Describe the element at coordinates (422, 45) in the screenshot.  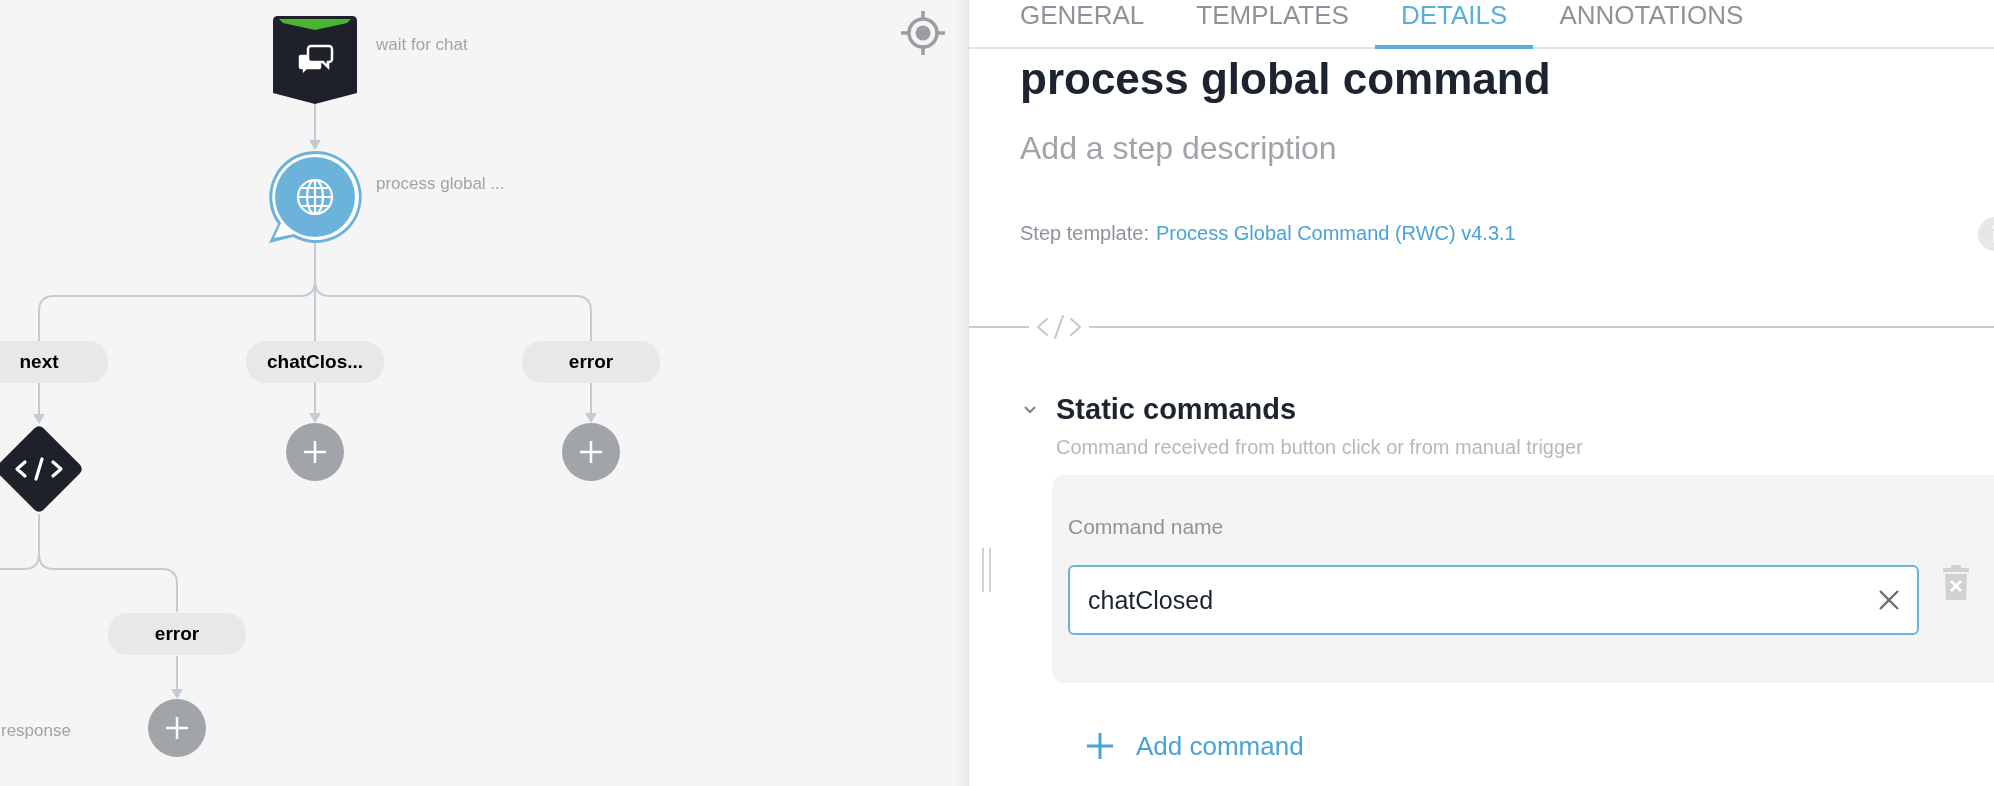
I see `step-label: wait for chat` at that location.